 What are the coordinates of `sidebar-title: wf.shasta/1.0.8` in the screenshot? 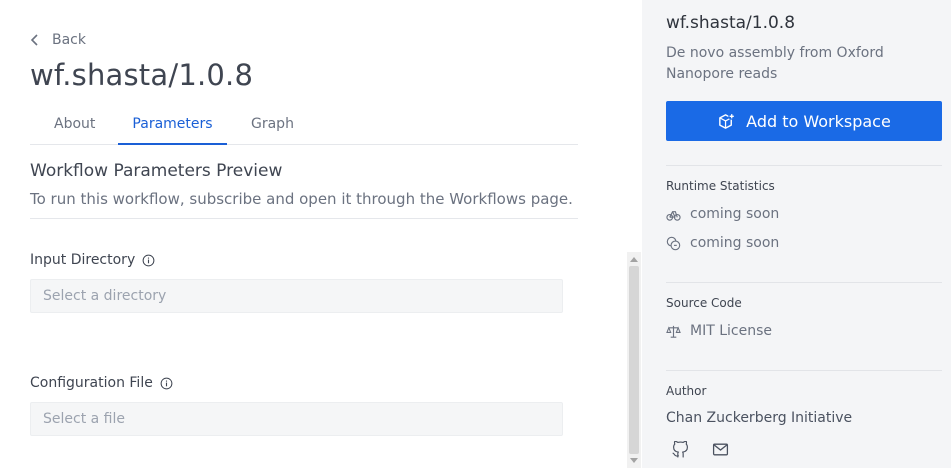 It's located at (731, 23).